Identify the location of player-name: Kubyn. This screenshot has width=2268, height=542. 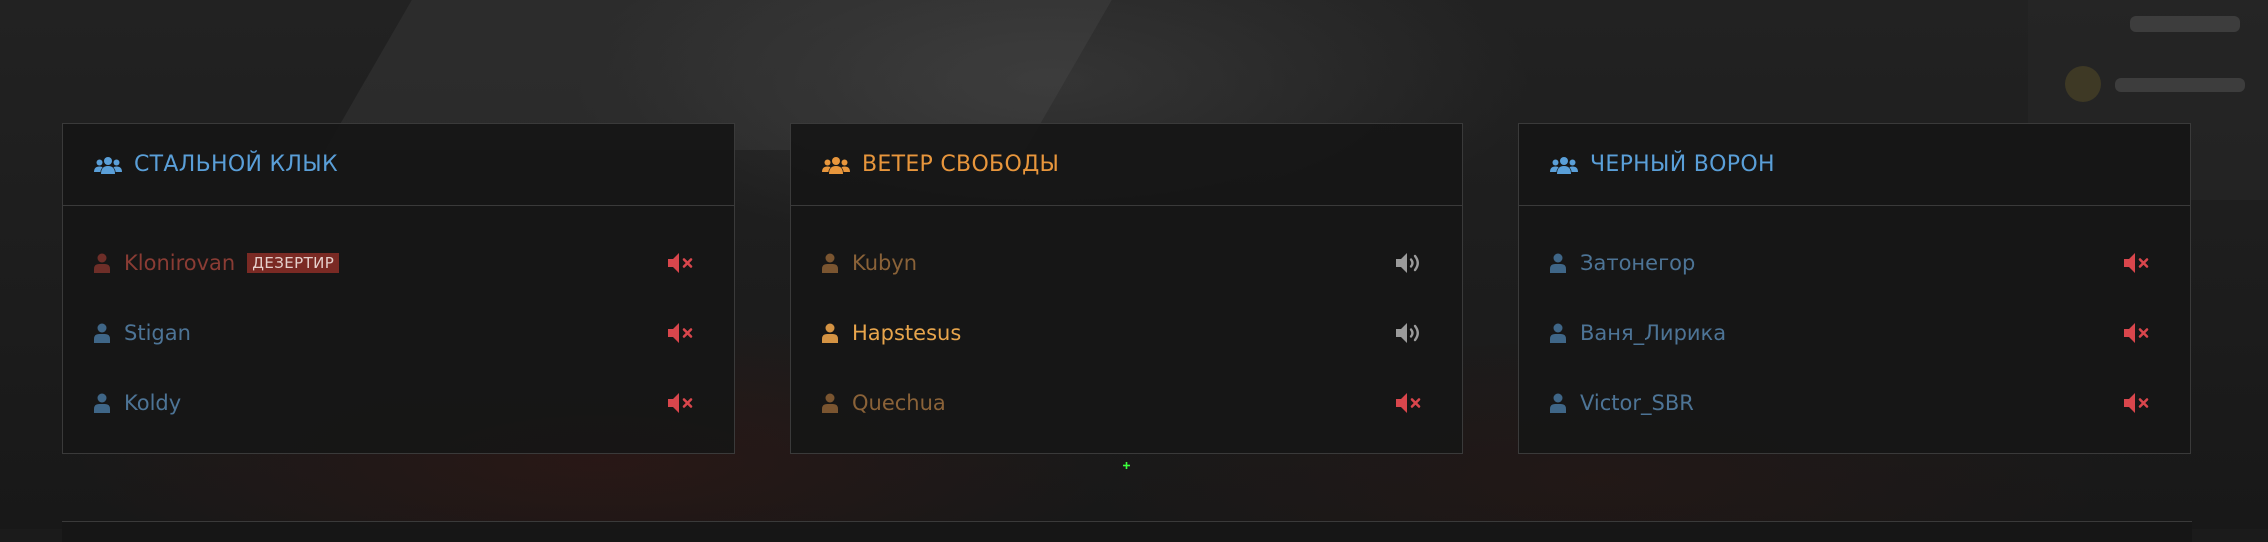
(885, 263).